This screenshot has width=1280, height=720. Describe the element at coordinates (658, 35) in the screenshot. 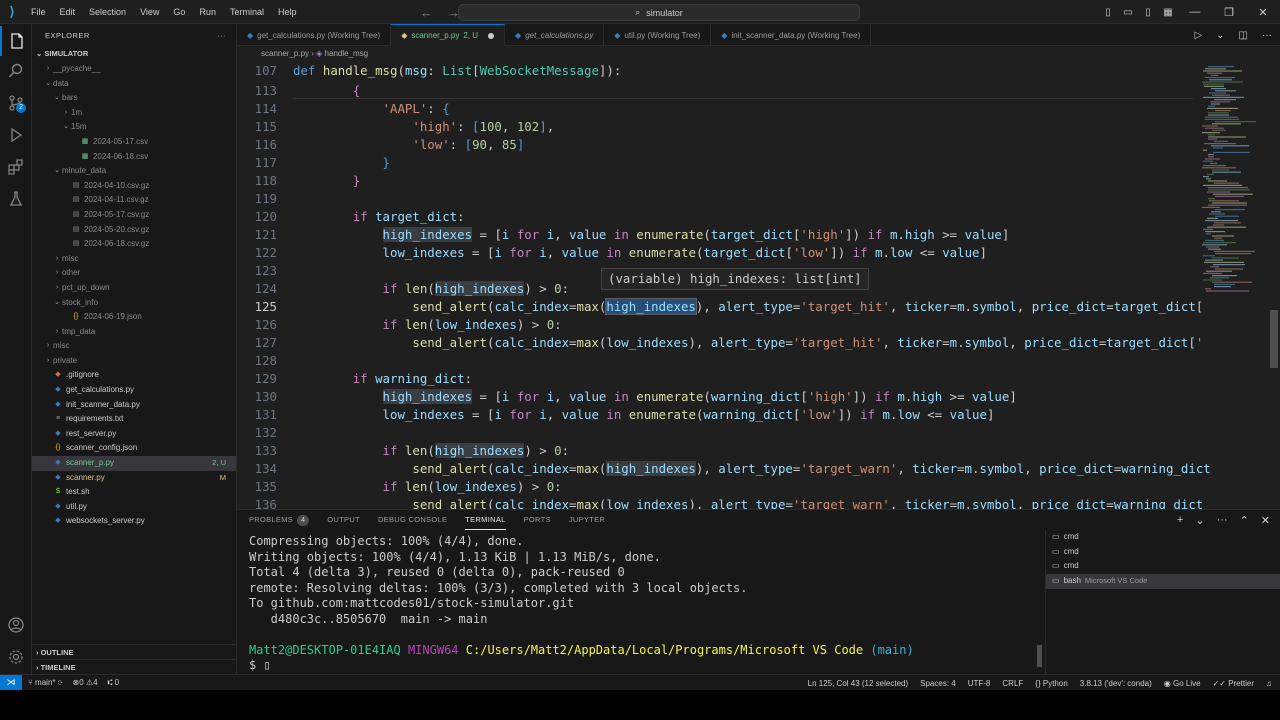

I see `editor-tab: ◆ util.py (Working Tree)` at that location.